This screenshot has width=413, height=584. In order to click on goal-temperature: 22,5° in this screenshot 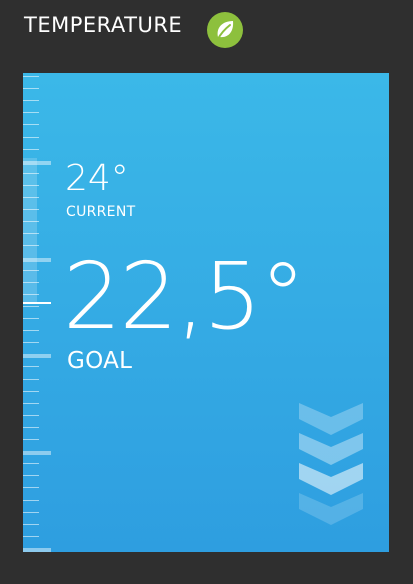, I will do `click(184, 296)`.